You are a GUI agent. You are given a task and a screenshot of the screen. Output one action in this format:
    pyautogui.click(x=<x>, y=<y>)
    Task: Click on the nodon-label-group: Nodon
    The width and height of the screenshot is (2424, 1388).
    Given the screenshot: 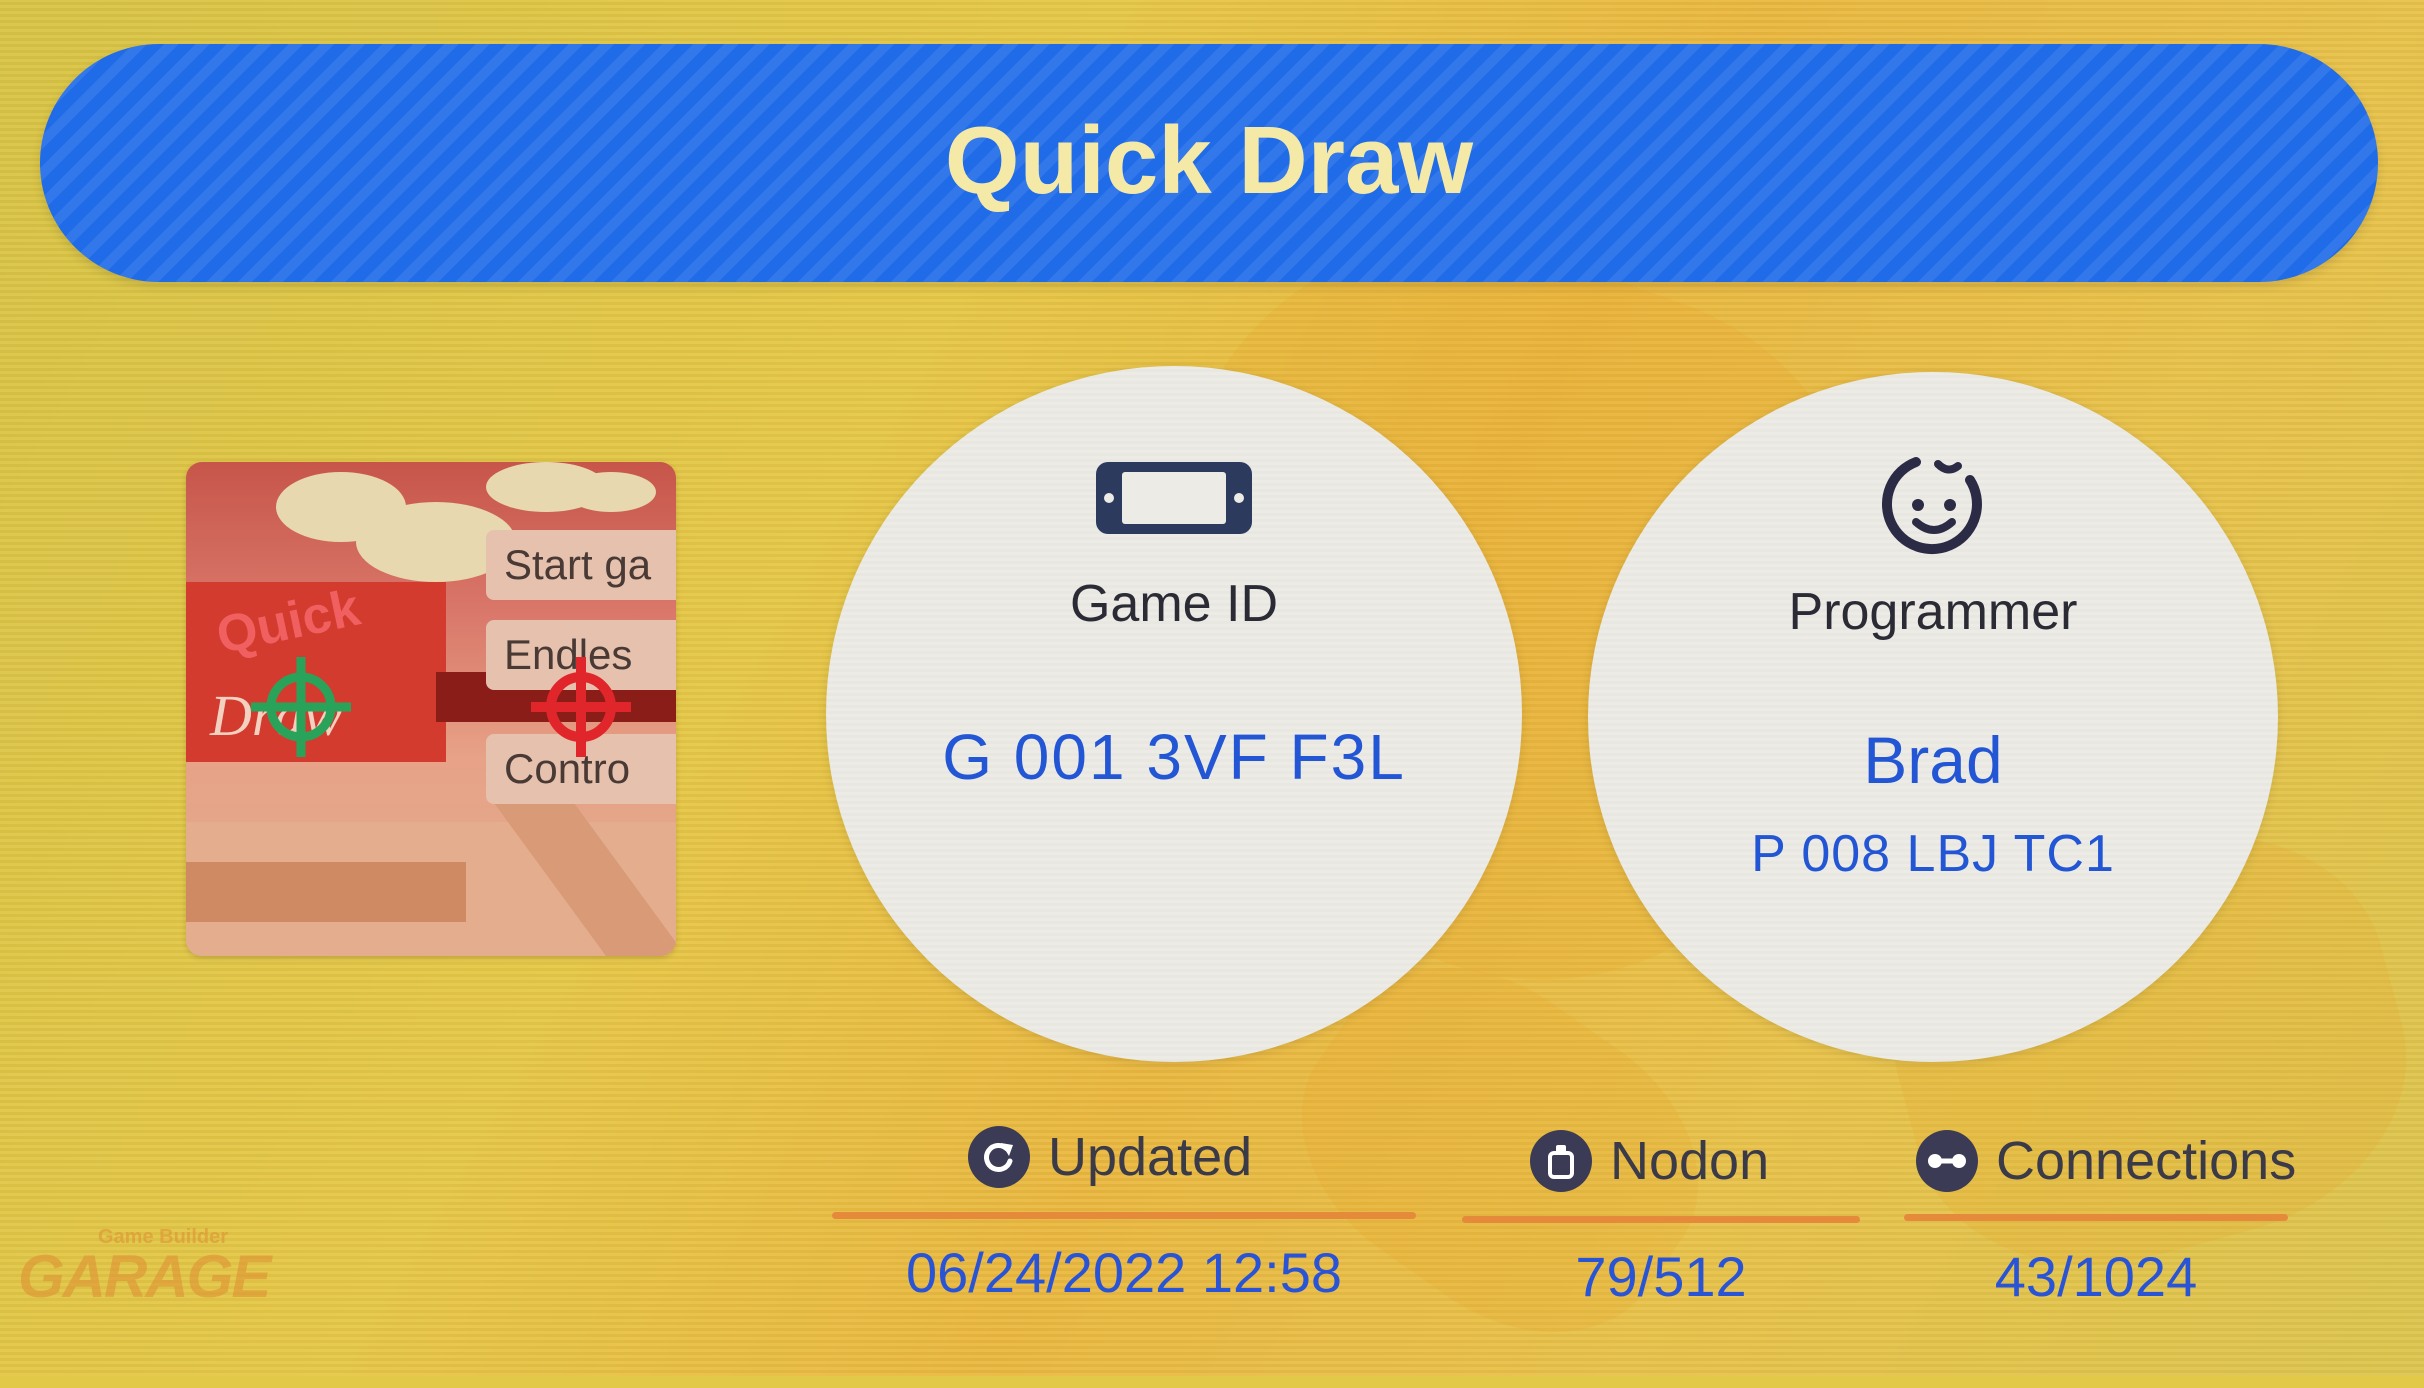 What is the action you would take?
    pyautogui.click(x=1649, y=1161)
    